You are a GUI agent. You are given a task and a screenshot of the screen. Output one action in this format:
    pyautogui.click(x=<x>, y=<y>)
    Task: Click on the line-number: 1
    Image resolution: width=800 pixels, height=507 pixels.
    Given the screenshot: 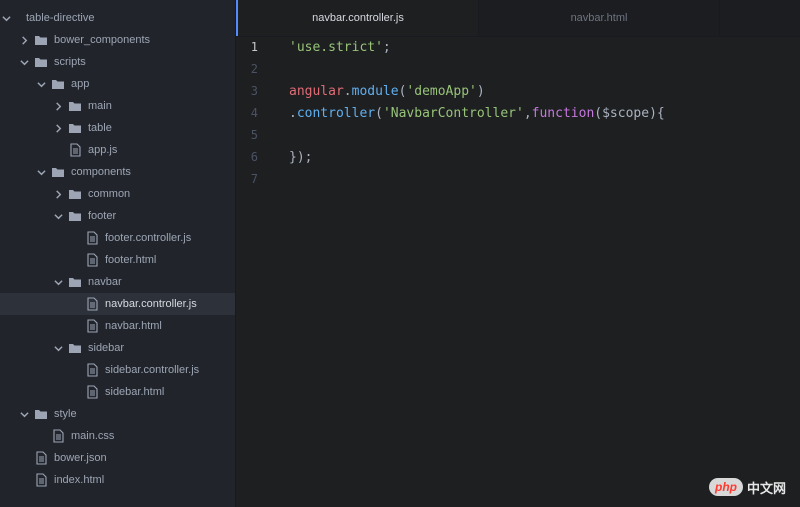 What is the action you would take?
    pyautogui.click(x=254, y=47)
    